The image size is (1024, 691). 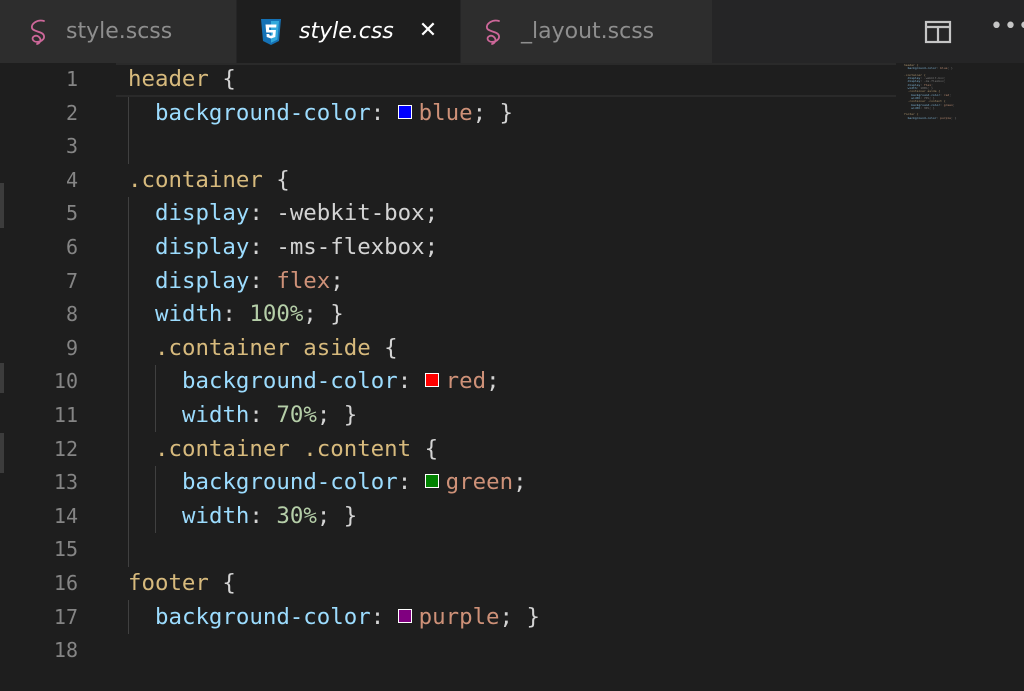 What do you see at coordinates (168, 583) in the screenshot?
I see `code-token: footer` at bounding box center [168, 583].